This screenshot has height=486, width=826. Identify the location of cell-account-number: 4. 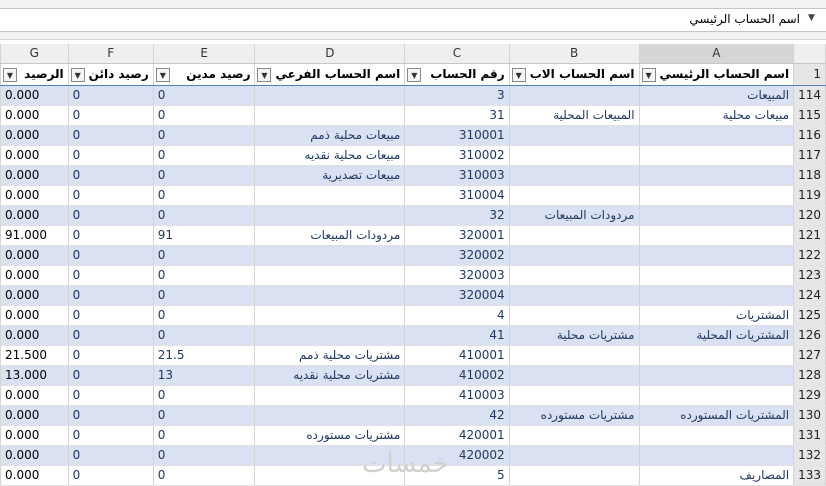
(457, 315).